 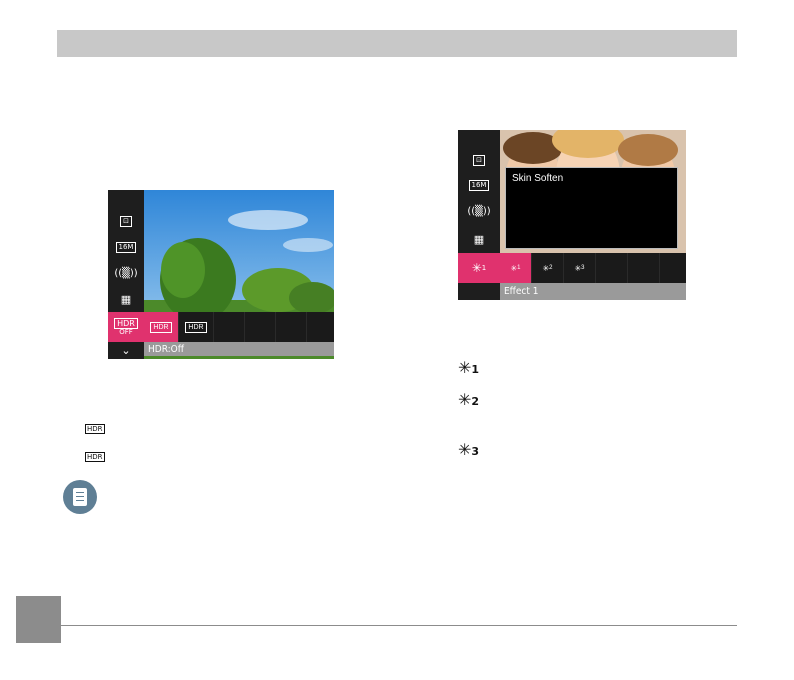 What do you see at coordinates (397, 43) in the screenshot?
I see `header-bar` at bounding box center [397, 43].